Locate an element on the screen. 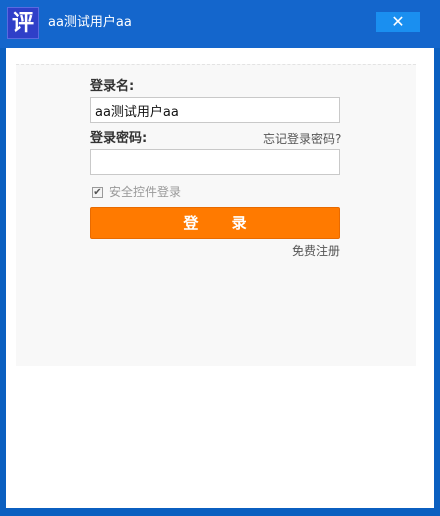 This screenshot has height=516, width=440. title-bar: 评 aa测试用户aa ✕ is located at coordinates (220, 24).